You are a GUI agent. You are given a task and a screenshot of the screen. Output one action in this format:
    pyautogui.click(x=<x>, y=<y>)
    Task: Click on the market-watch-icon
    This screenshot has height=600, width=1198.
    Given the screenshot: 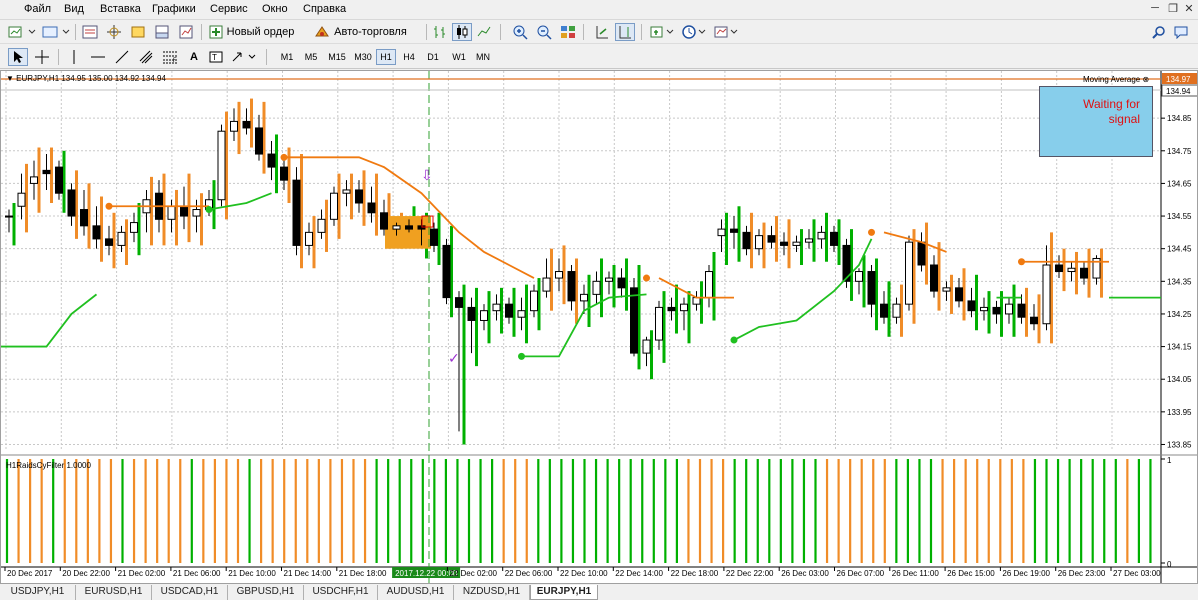 What is the action you would take?
    pyautogui.click(x=90, y=32)
    